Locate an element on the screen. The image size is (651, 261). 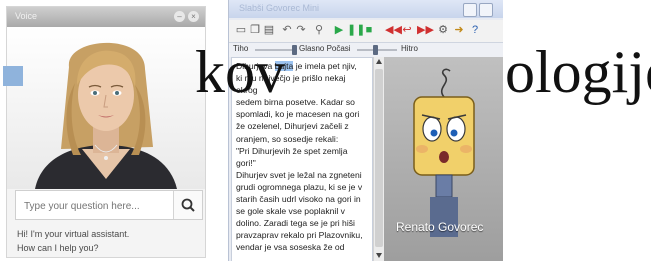
question-box is located at coordinates (109, 205).